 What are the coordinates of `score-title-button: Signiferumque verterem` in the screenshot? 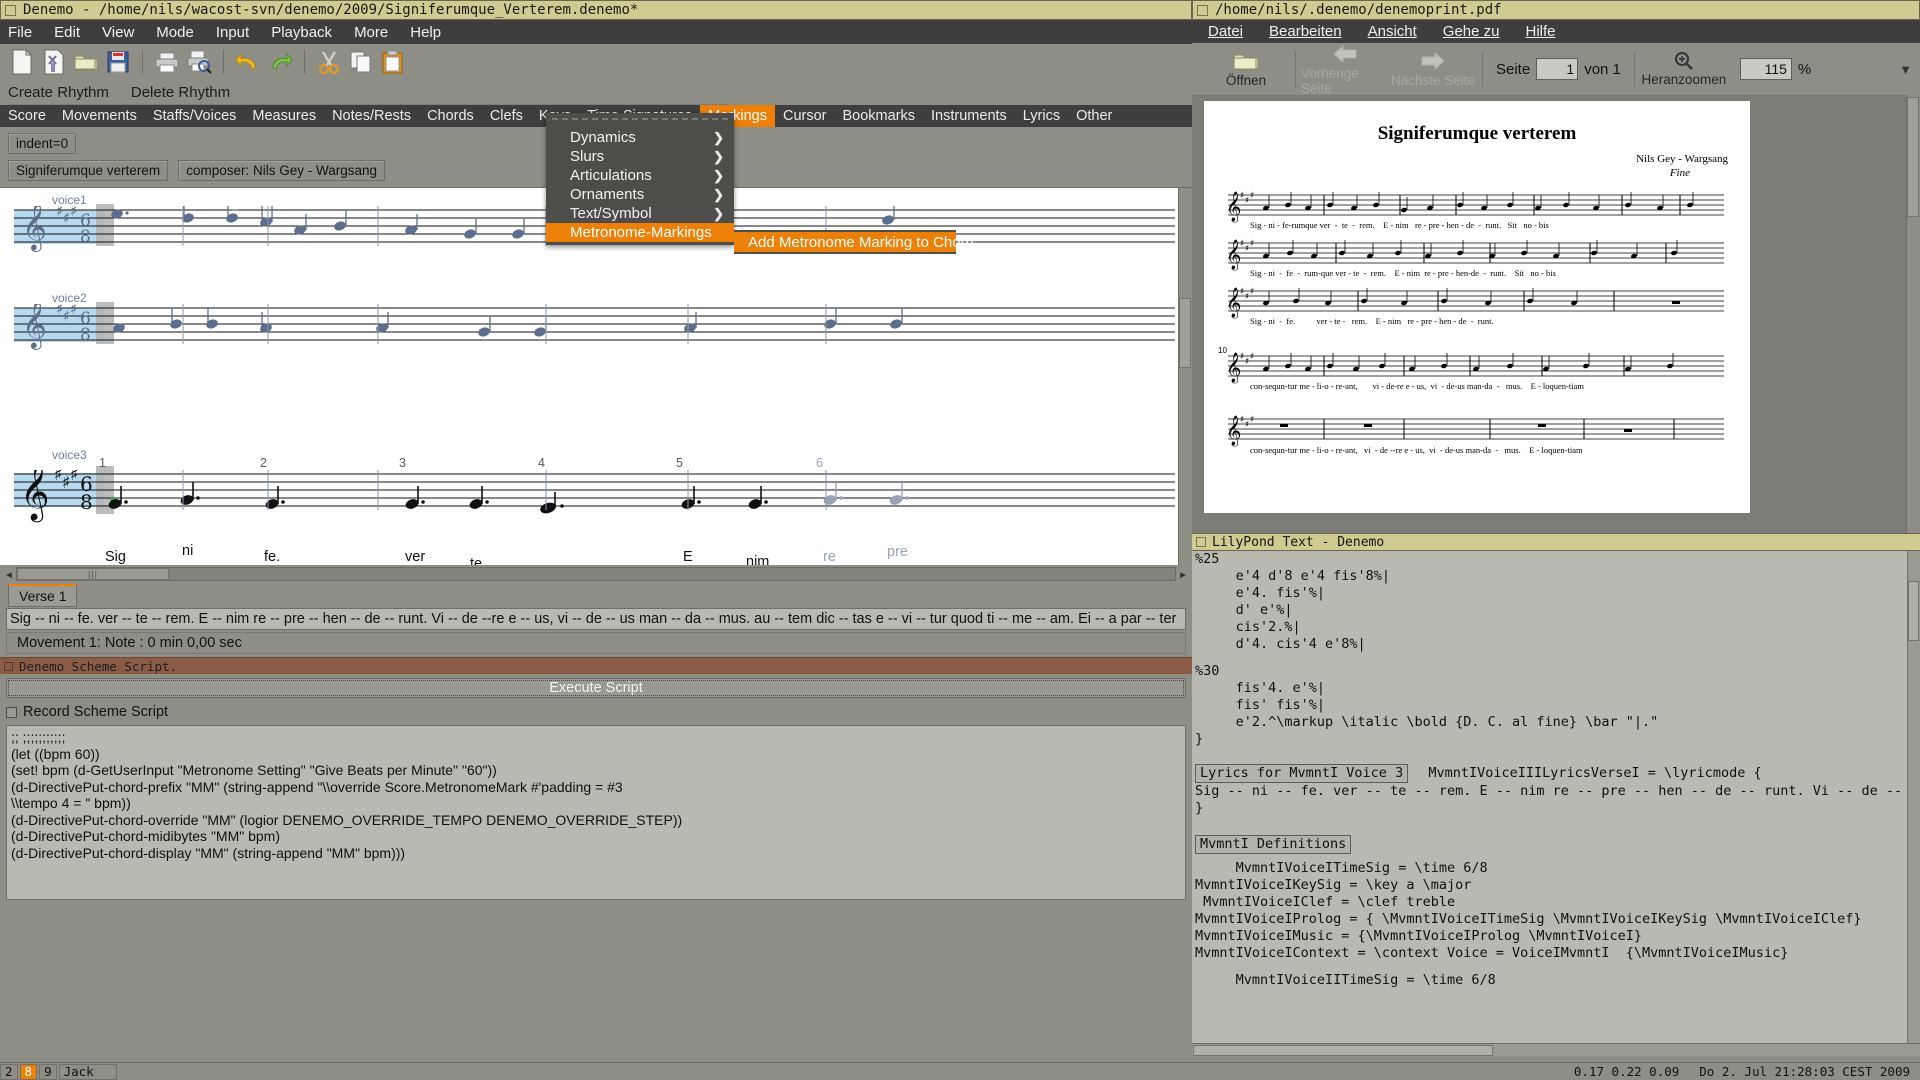 It's located at (88, 170).